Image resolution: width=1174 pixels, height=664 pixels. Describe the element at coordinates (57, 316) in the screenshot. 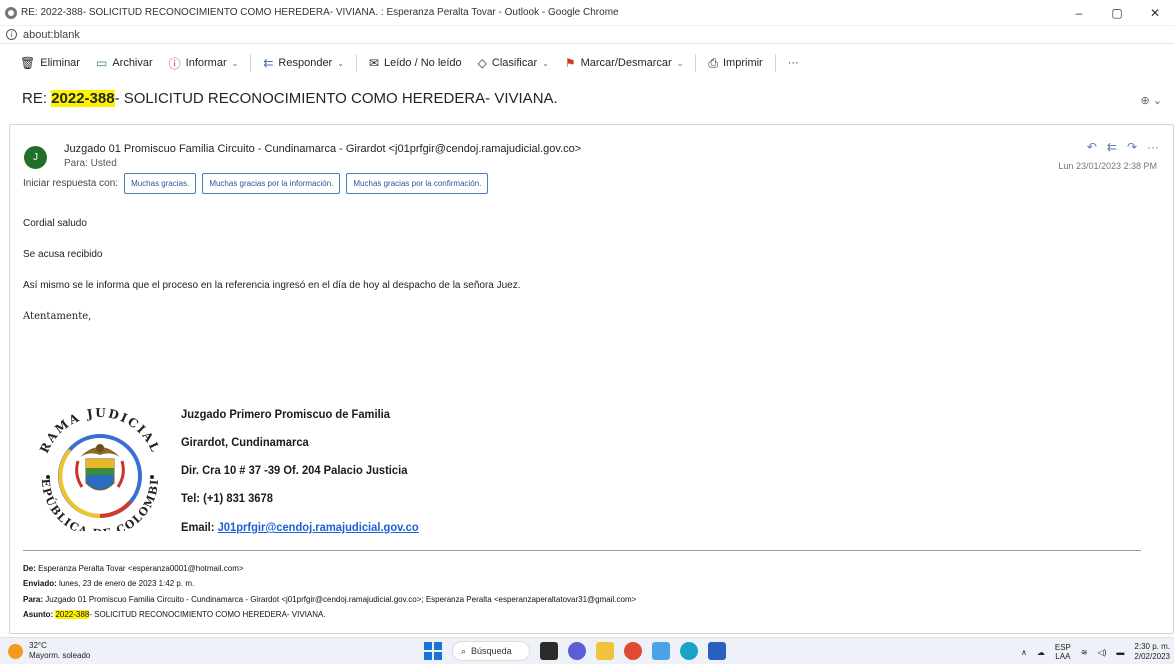

I see `body-closing: Atentamente,` at that location.